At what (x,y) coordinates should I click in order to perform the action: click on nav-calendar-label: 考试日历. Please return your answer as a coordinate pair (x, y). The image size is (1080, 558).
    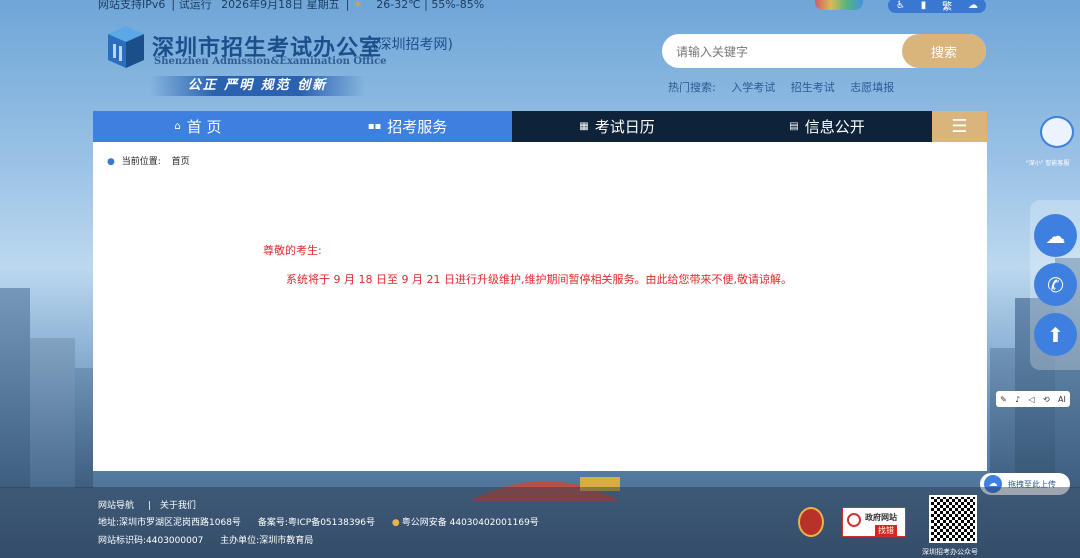
    Looking at the image, I should click on (624, 127).